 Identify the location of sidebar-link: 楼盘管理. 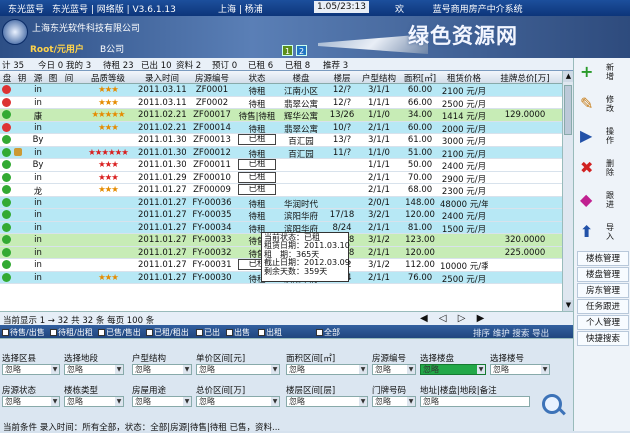
(603, 274).